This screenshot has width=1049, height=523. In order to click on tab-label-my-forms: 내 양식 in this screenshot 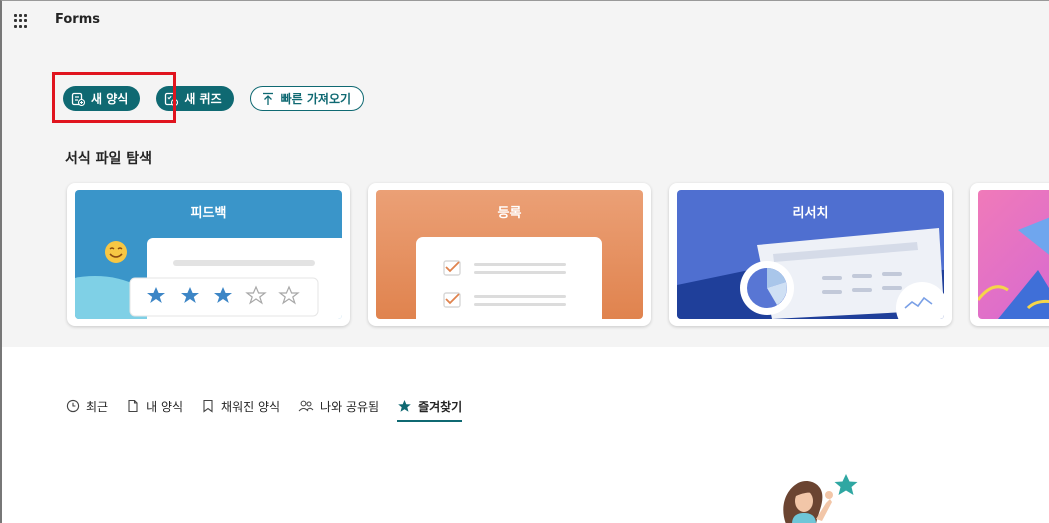, I will do `click(165, 406)`.